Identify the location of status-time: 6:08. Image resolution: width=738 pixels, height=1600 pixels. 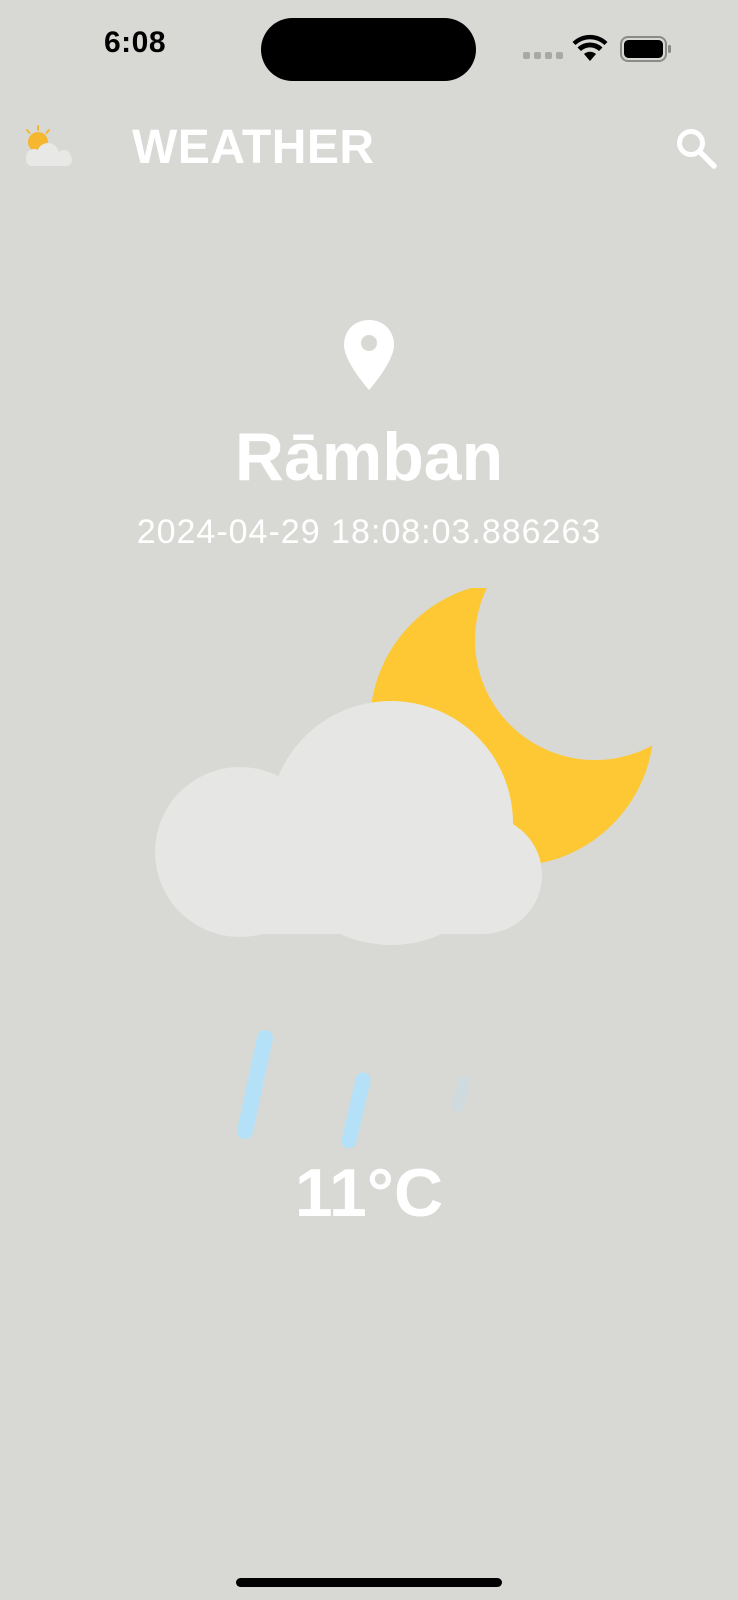
(135, 42).